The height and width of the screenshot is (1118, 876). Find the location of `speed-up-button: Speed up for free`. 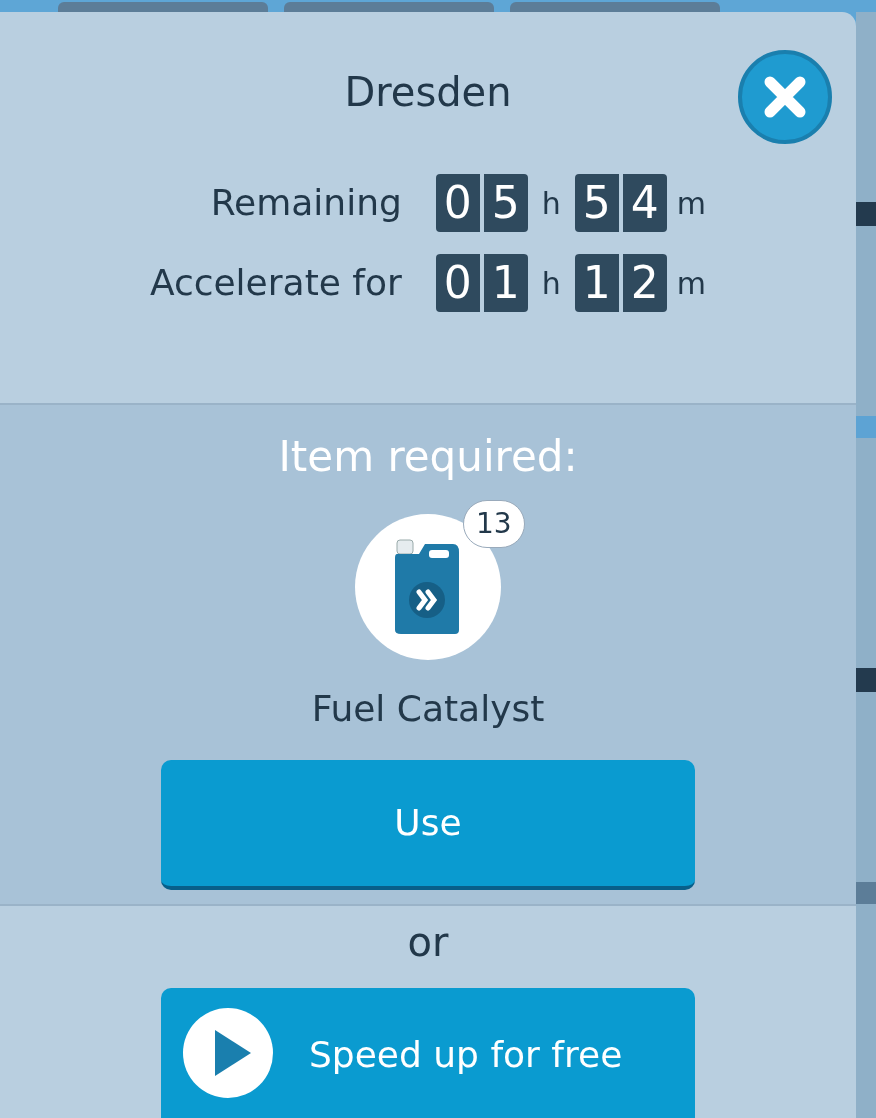

speed-up-button: Speed up for free is located at coordinates (428, 1053).